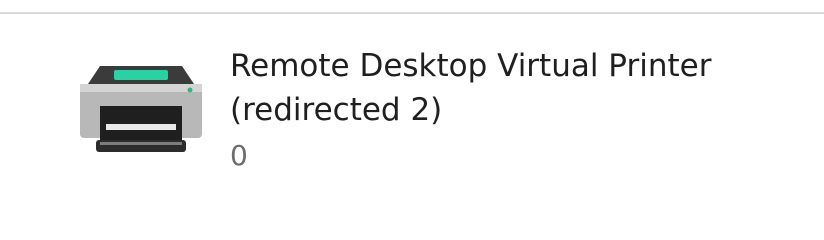 The height and width of the screenshot is (240, 824). Describe the element at coordinates (239, 155) in the screenshot. I see `printer-status: 0` at that location.